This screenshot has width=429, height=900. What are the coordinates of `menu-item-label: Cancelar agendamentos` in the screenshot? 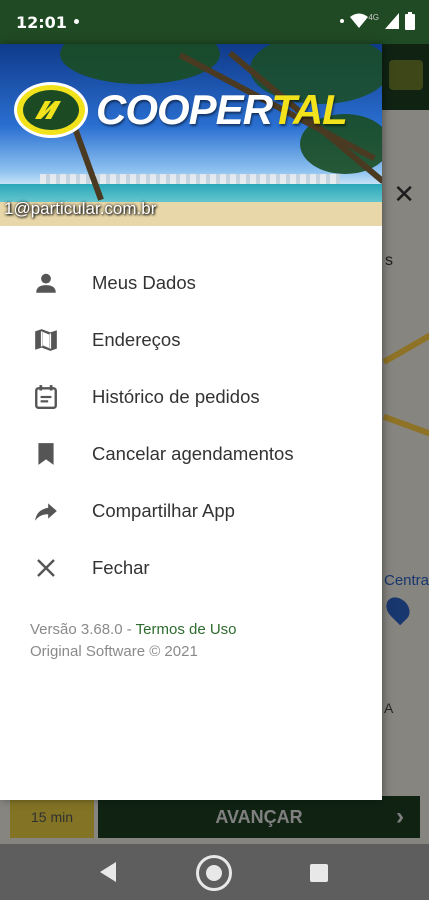 It's located at (193, 453).